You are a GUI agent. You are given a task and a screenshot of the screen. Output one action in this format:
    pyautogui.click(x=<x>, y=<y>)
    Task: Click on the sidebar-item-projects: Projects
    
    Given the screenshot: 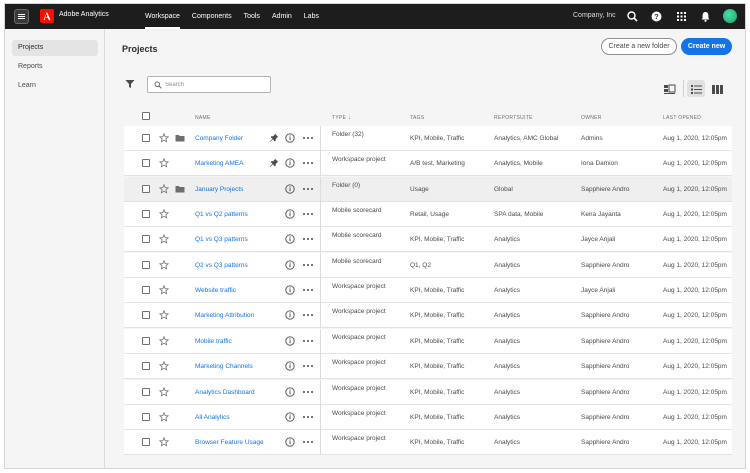 What is the action you would take?
    pyautogui.click(x=55, y=48)
    